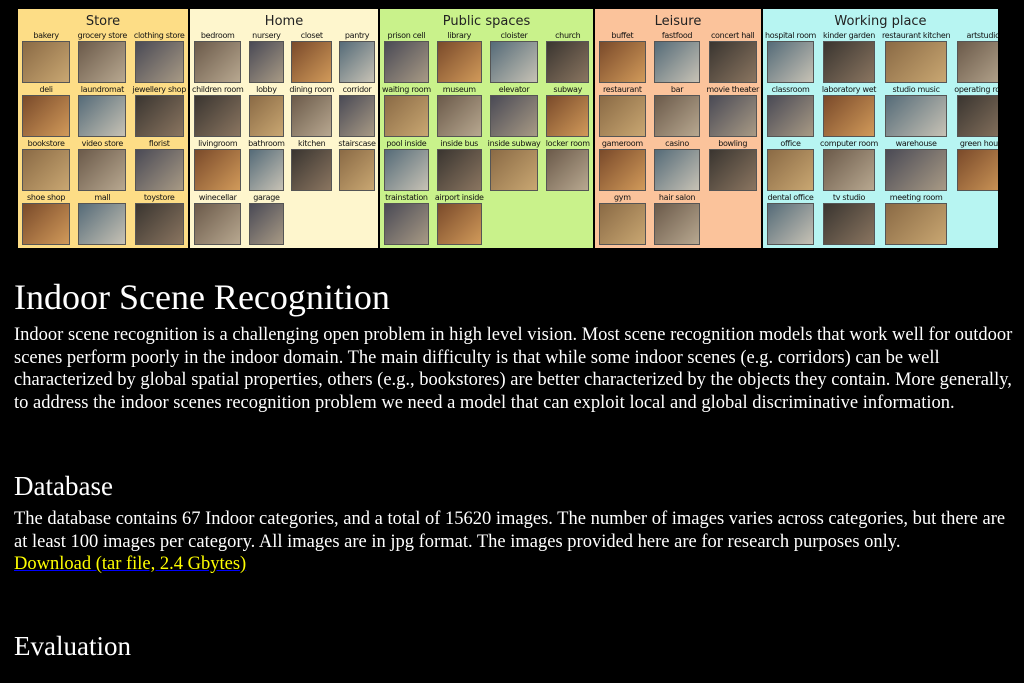 This screenshot has height=683, width=1024. I want to click on scene-label: bookstore, so click(46, 143).